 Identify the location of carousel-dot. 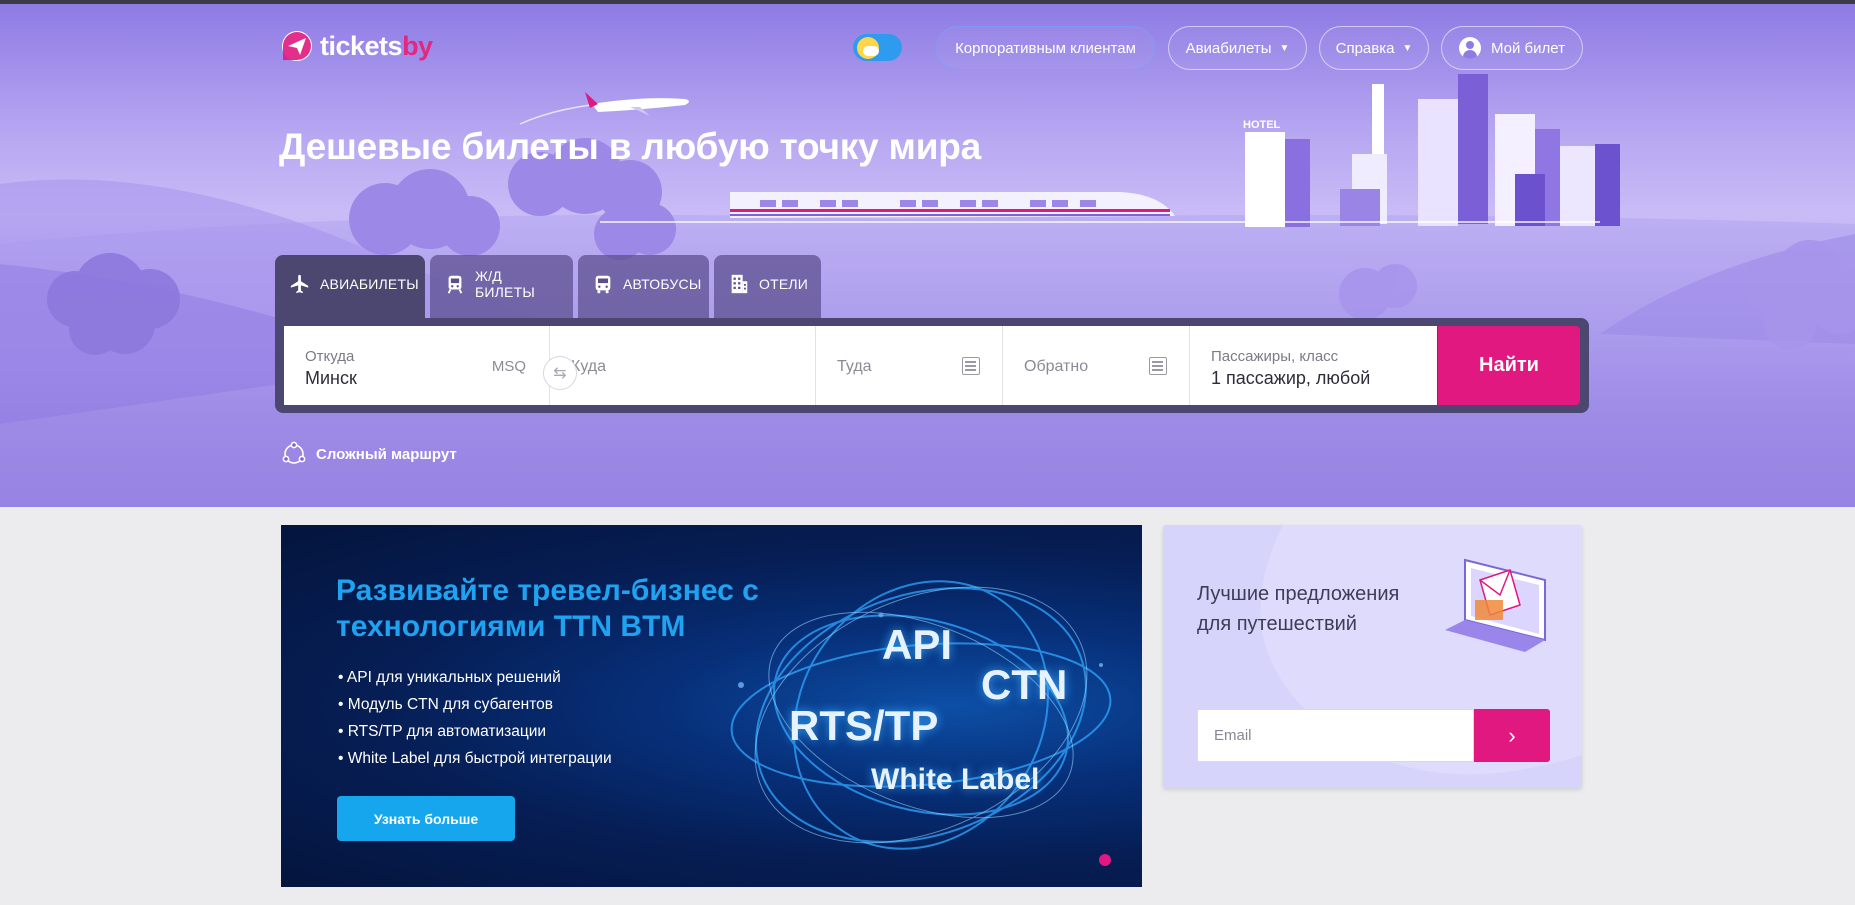
(1105, 860).